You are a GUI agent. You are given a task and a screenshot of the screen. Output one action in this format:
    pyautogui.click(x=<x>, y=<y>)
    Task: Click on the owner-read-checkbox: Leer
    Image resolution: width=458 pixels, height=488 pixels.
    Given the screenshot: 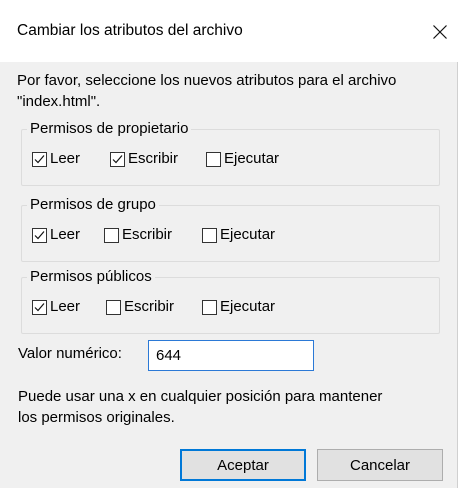 What is the action you would take?
    pyautogui.click(x=56, y=159)
    